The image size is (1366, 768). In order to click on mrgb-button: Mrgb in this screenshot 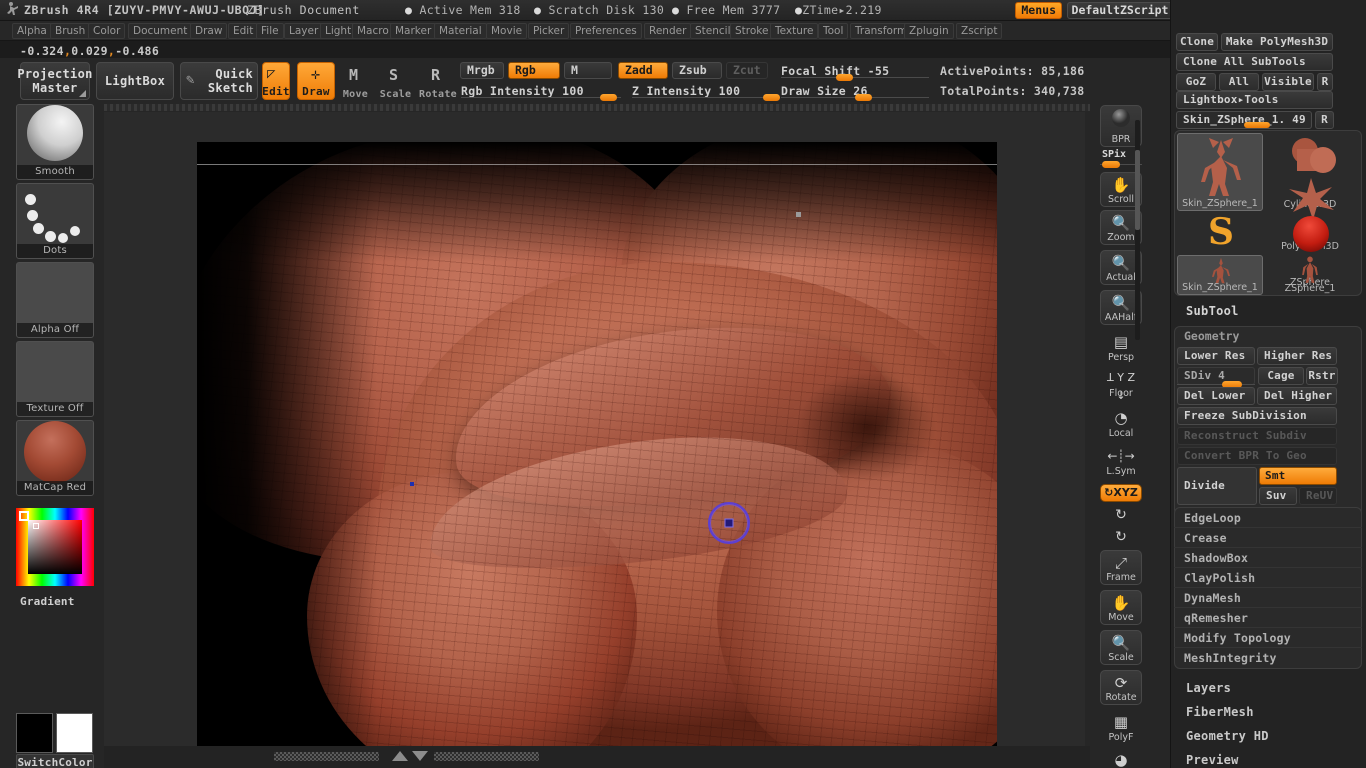, I will do `click(482, 70)`.